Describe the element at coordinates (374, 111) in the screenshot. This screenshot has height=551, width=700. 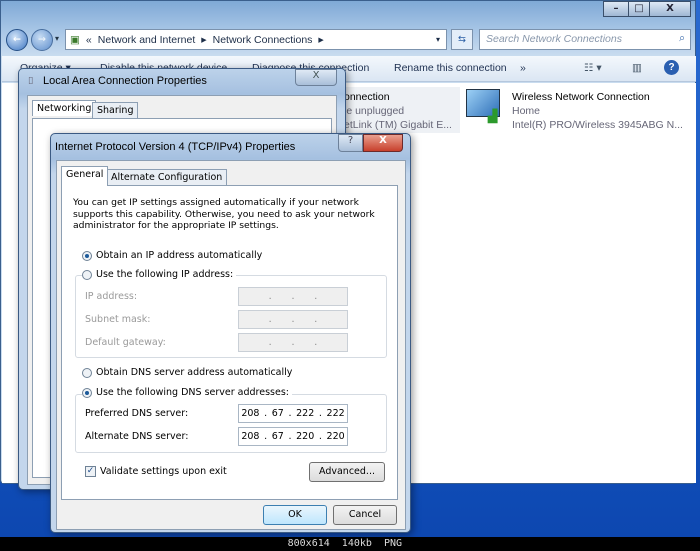
I see `connection-status: le unplugged` at that location.